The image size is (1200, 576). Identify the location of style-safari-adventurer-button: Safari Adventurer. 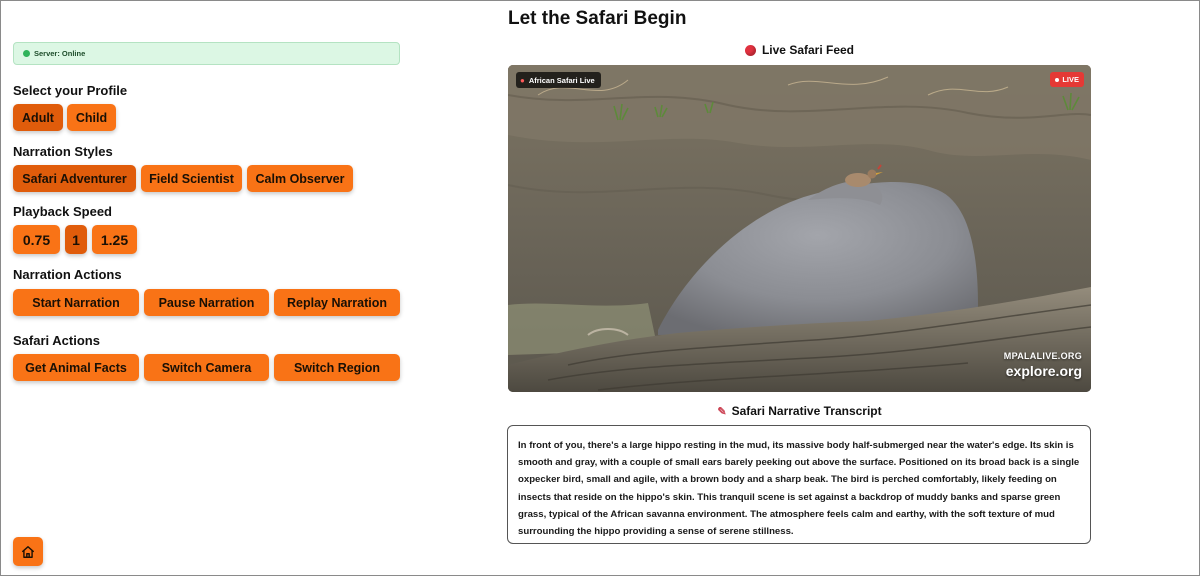
(74, 178).